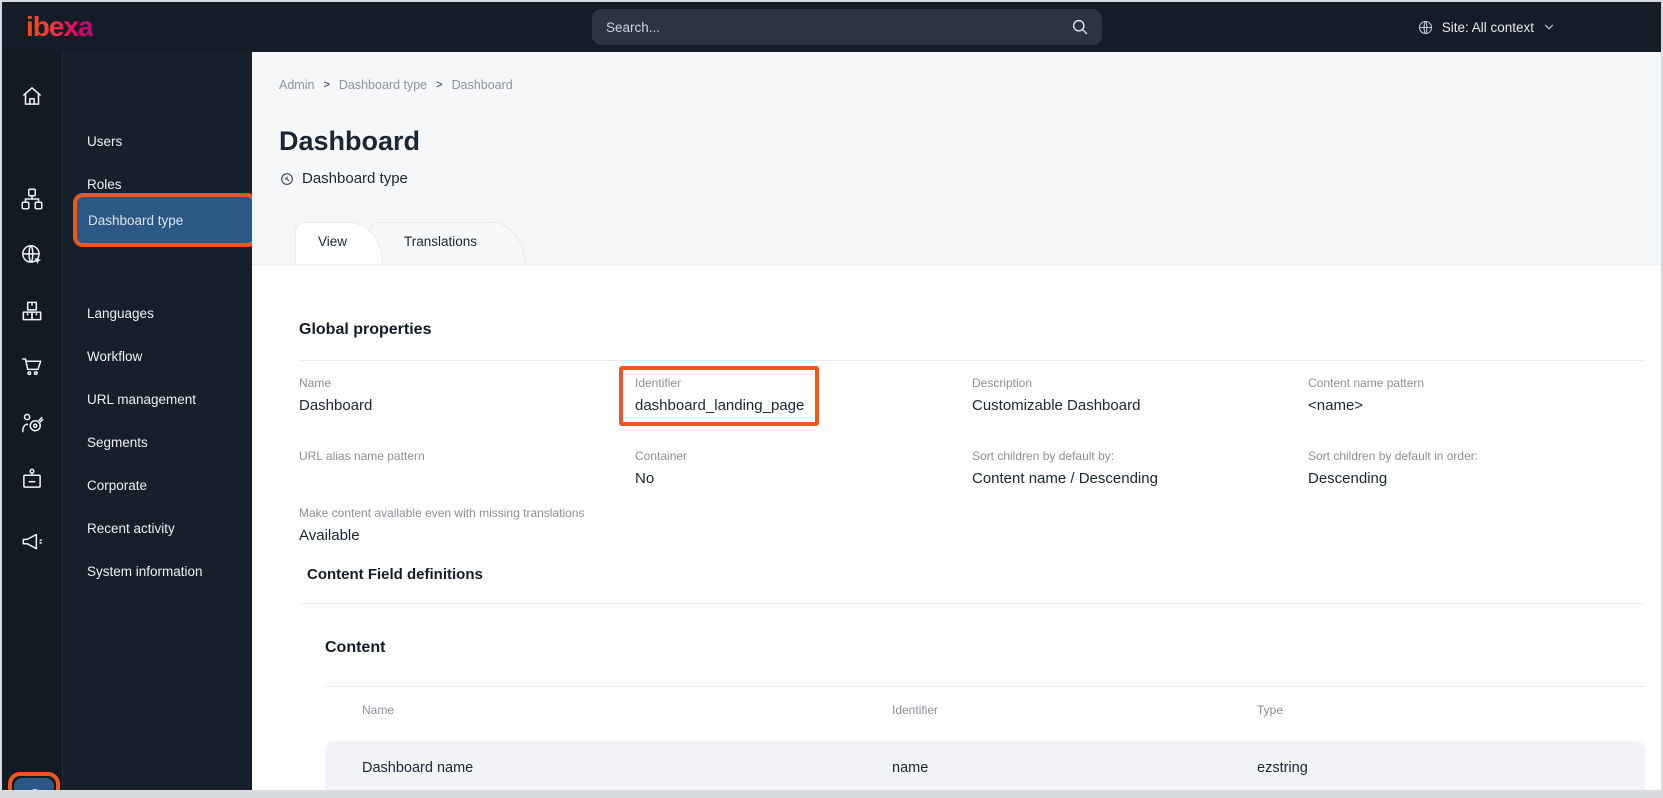 This screenshot has width=1663, height=798. I want to click on cell-field-type: ezstring, so click(1282, 768).